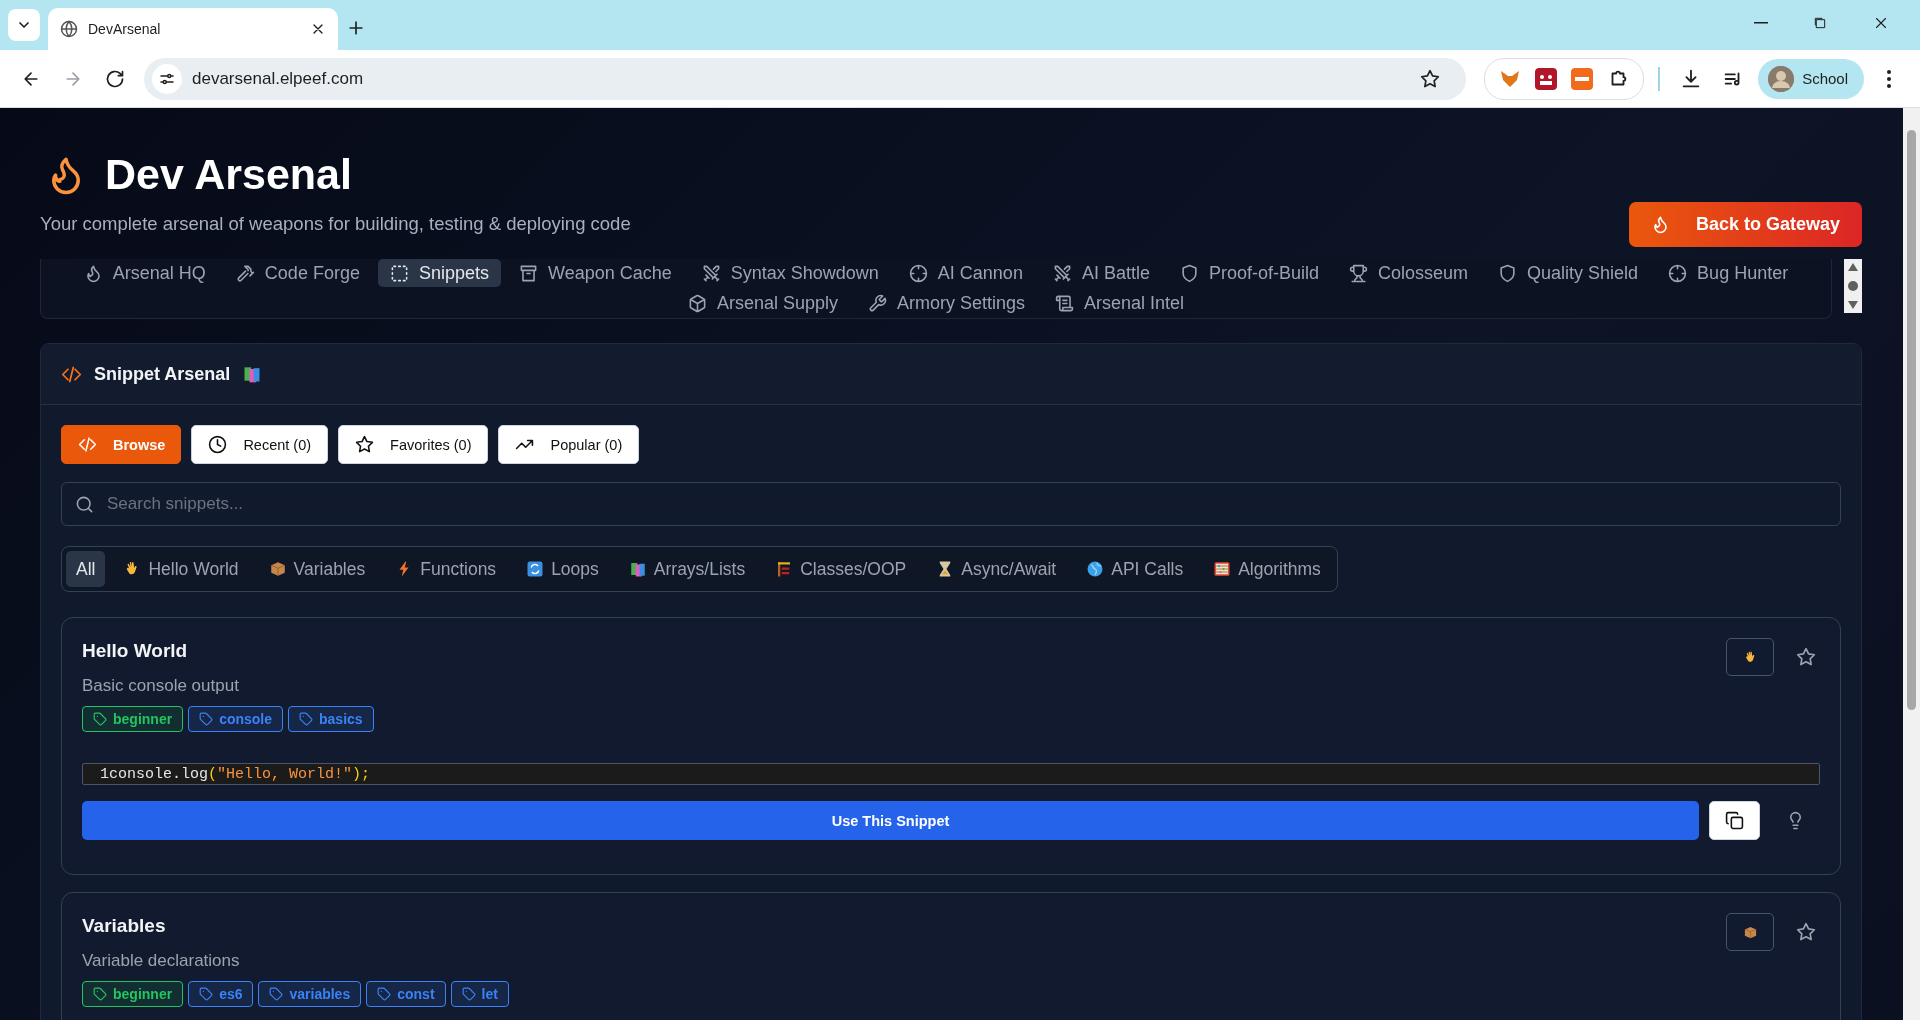  What do you see at coordinates (87, 444) in the screenshot?
I see `code-icon` at bounding box center [87, 444].